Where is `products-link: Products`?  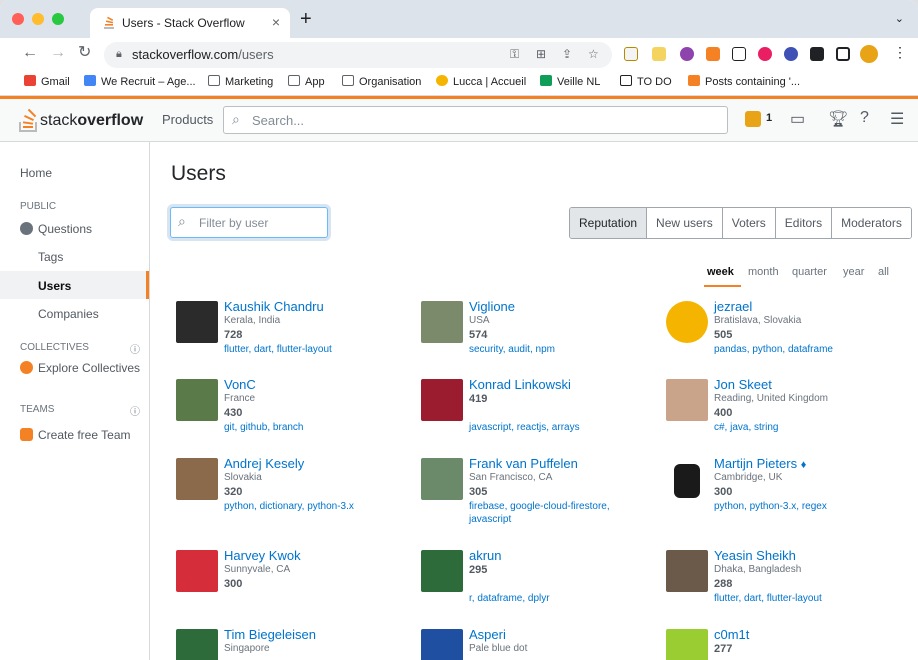
products-link: Products is located at coordinates (187, 119).